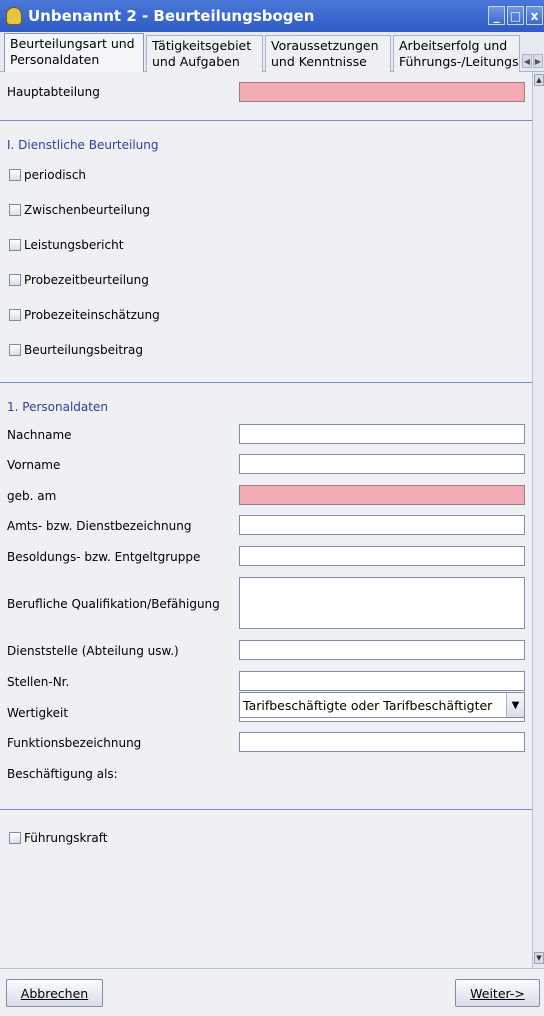 This screenshot has height=1016, width=544. What do you see at coordinates (72, 43) in the screenshot?
I see `tab-label-line1: Beurteilungsart und` at bounding box center [72, 43].